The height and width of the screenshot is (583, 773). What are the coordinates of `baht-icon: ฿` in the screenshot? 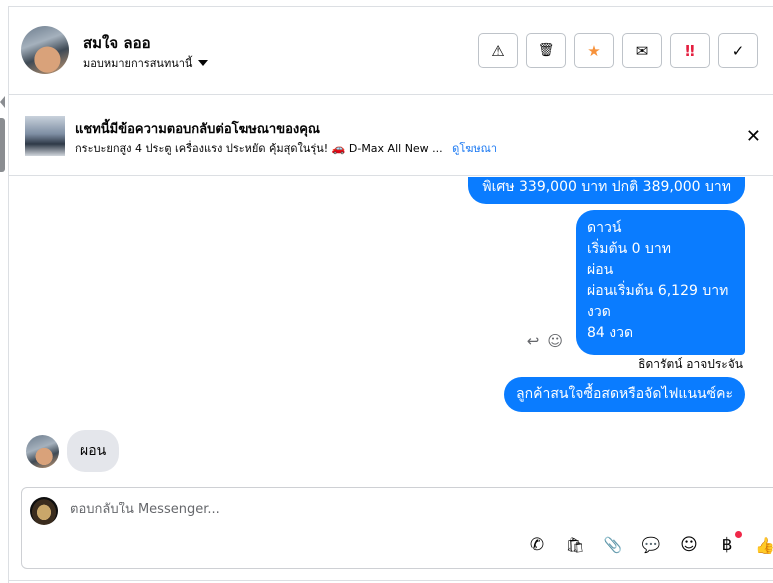 It's located at (727, 545).